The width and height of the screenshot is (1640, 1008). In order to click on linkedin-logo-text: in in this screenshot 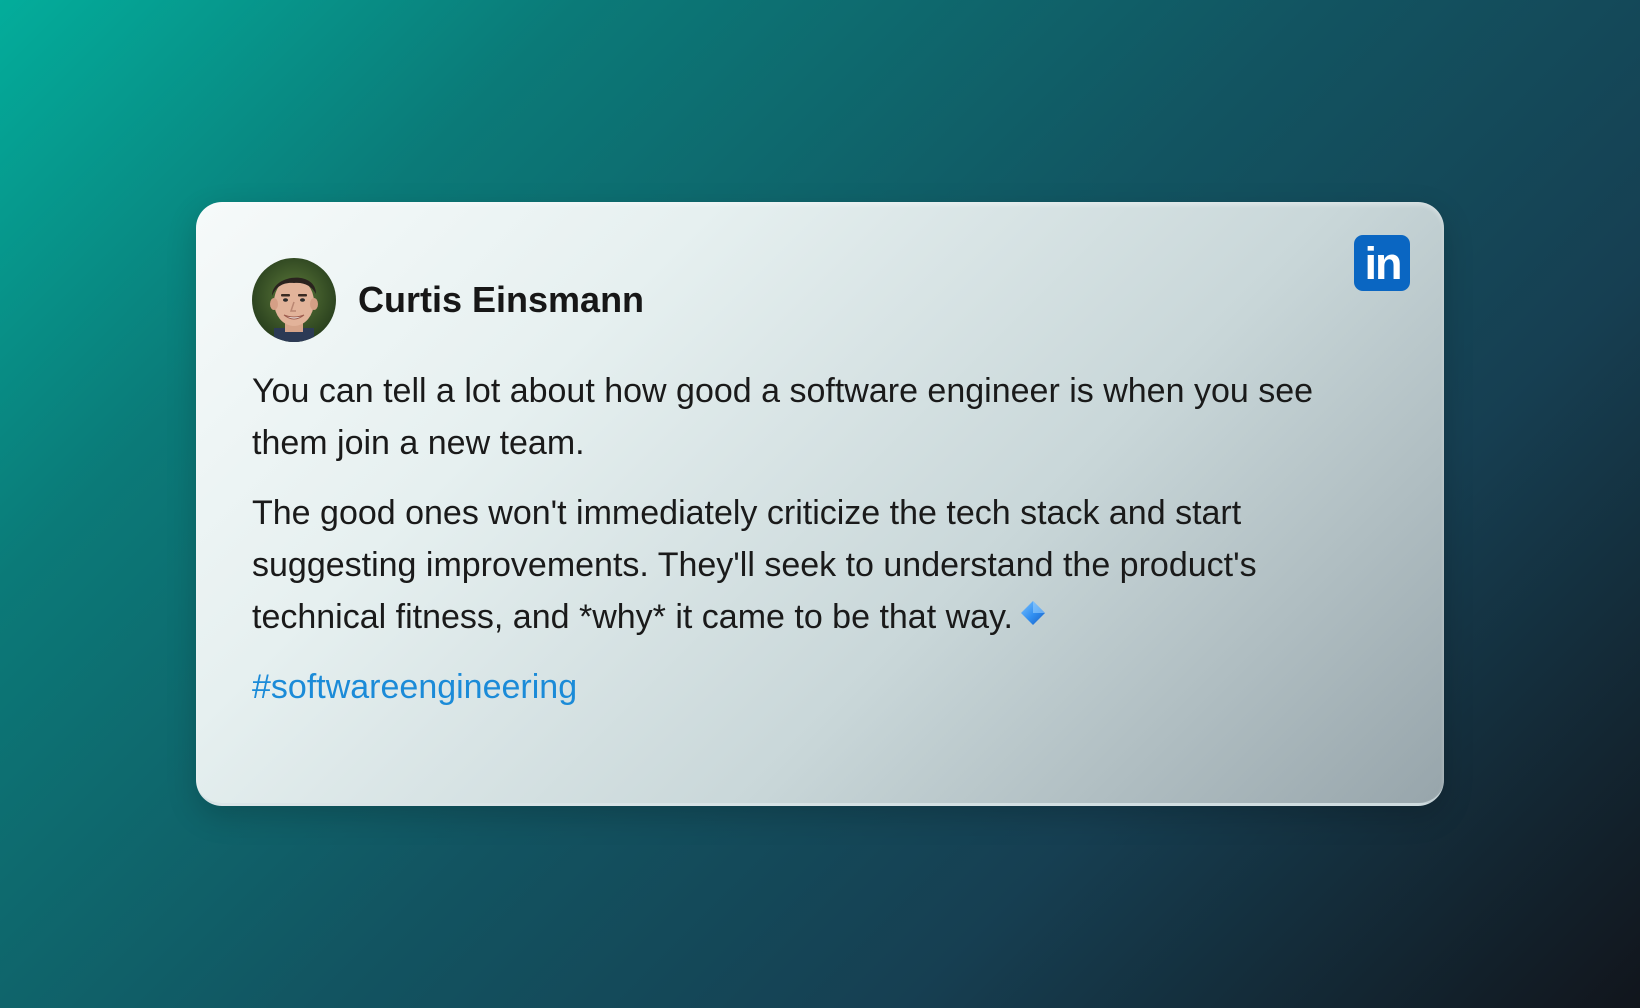, I will do `click(1383, 263)`.